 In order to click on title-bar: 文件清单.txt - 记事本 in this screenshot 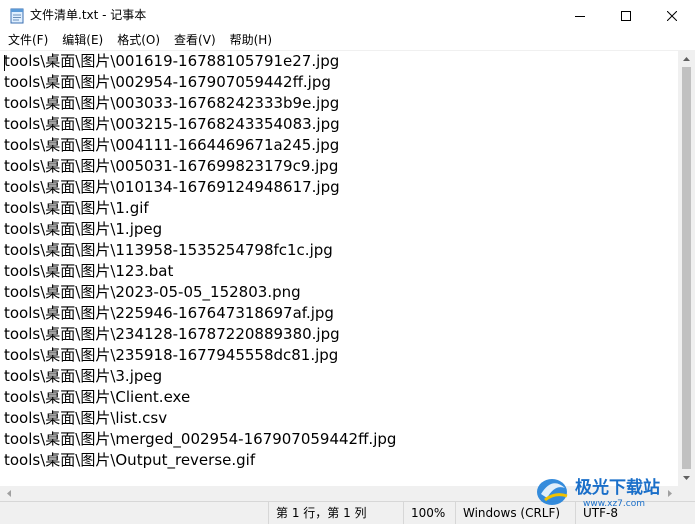, I will do `click(347, 15)`.